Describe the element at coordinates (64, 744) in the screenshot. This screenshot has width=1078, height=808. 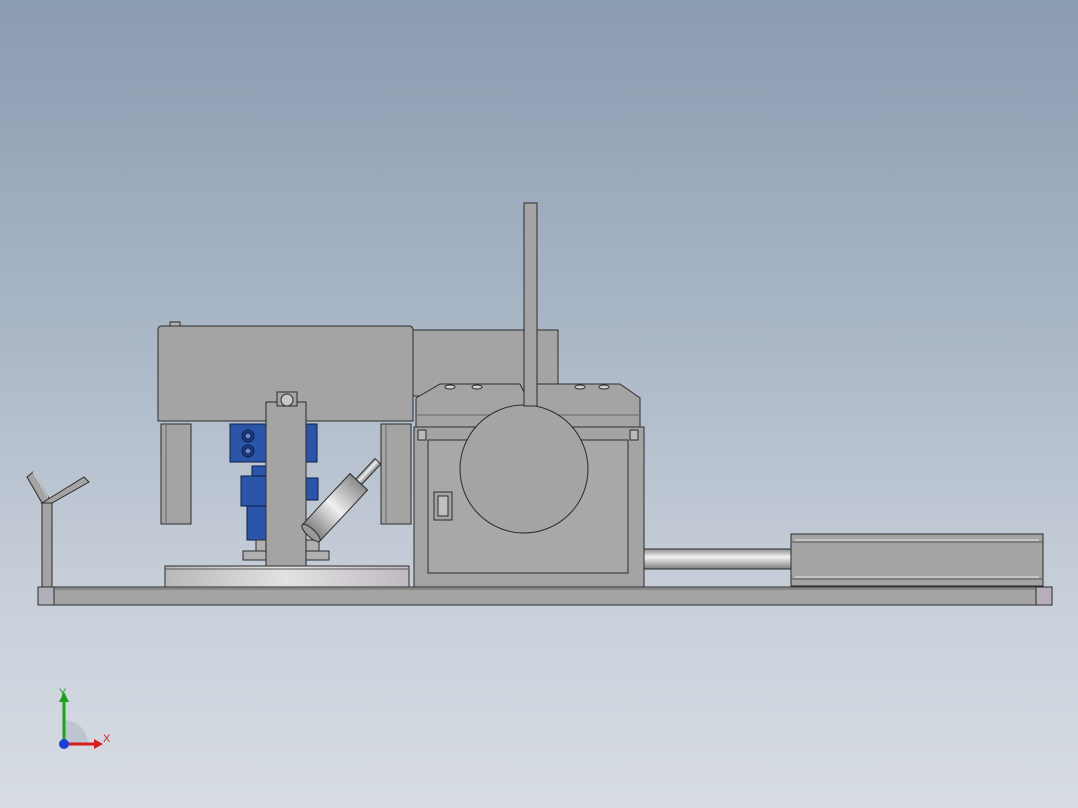
I see `z-axis-dot` at that location.